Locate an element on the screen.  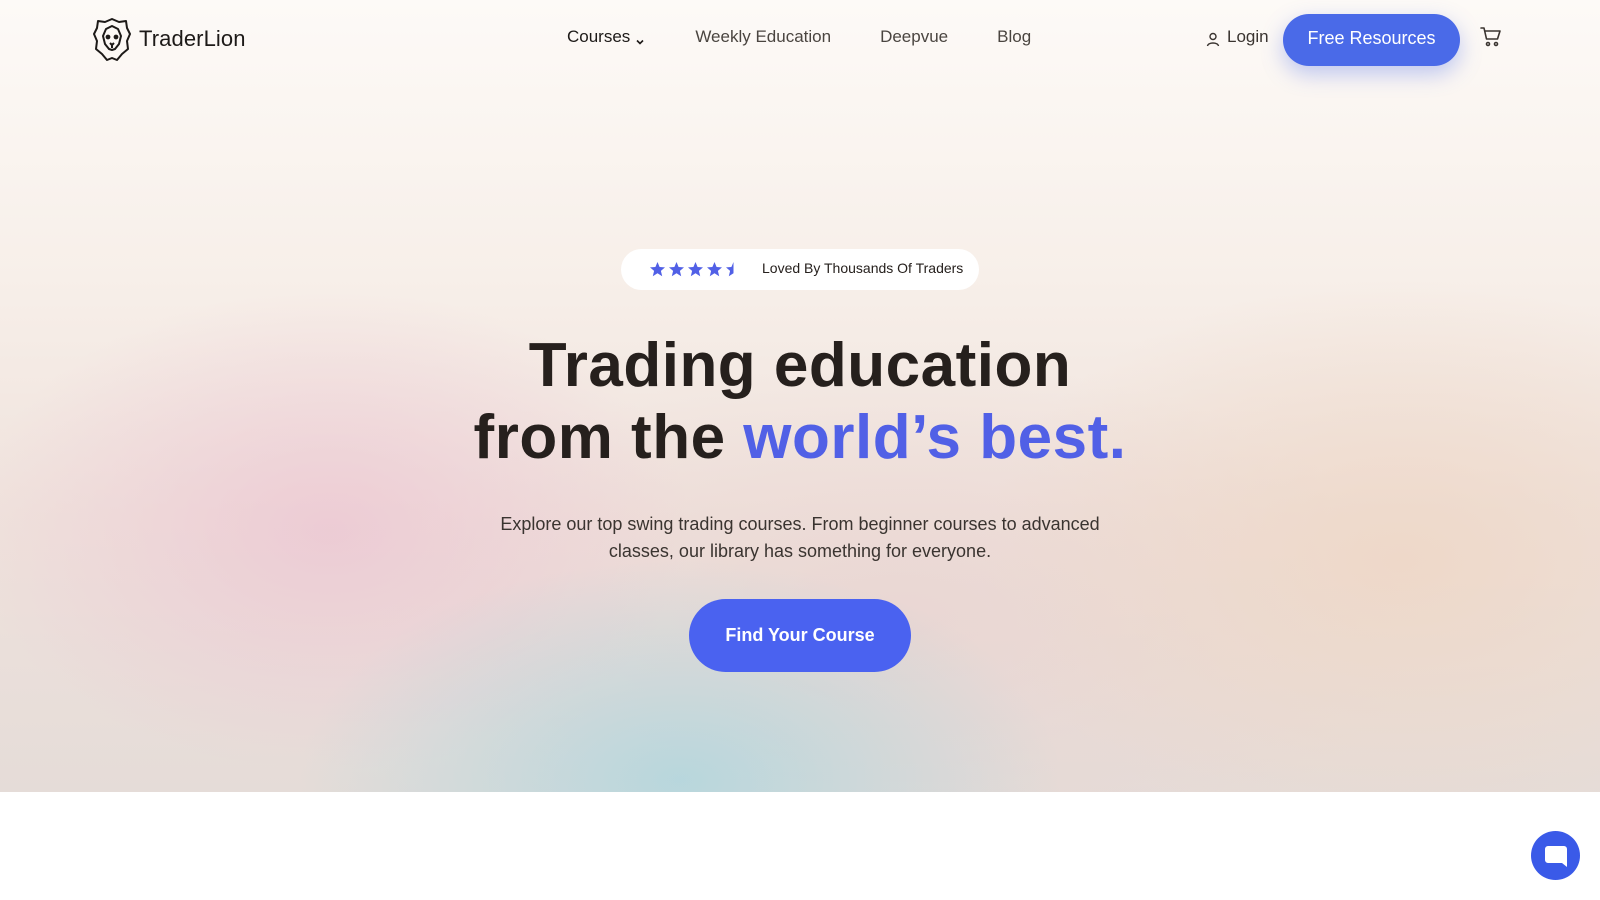
rating-badge: Loved By Thousands Of Traders is located at coordinates (800, 269).